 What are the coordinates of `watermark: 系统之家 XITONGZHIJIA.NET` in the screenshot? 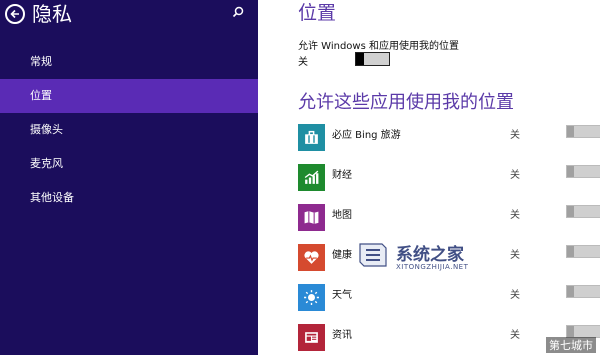 It's located at (431, 256).